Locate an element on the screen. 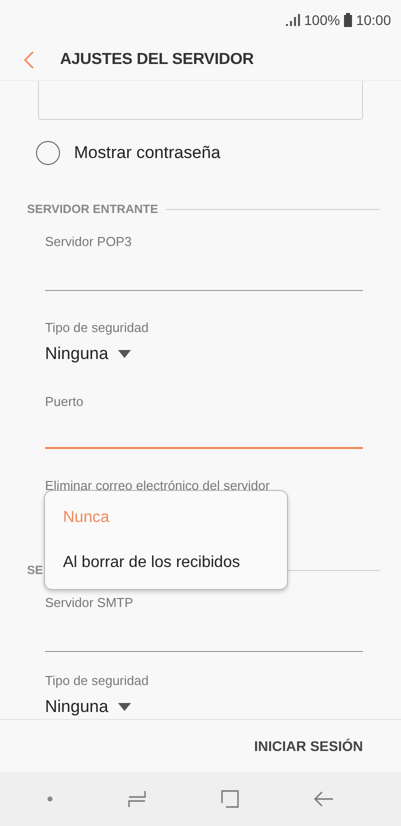 This screenshot has height=826, width=401. radio-label: Mostrar contraseña is located at coordinates (147, 153).